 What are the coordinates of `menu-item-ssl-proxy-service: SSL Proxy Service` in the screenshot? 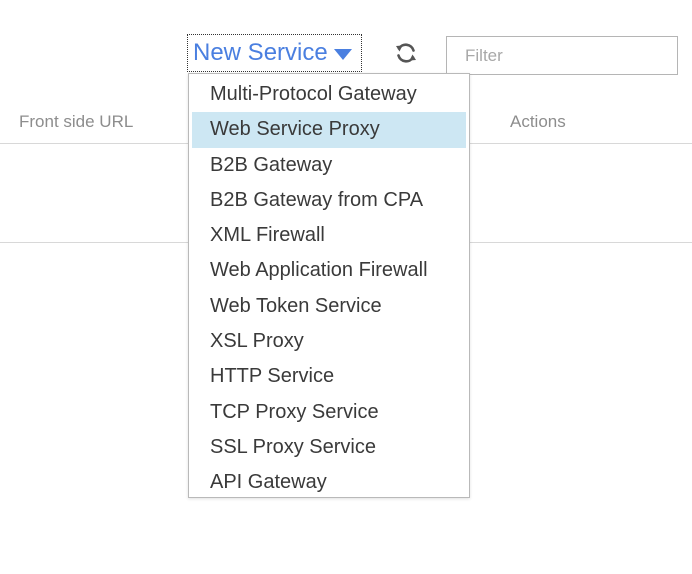 It's located at (329, 447).